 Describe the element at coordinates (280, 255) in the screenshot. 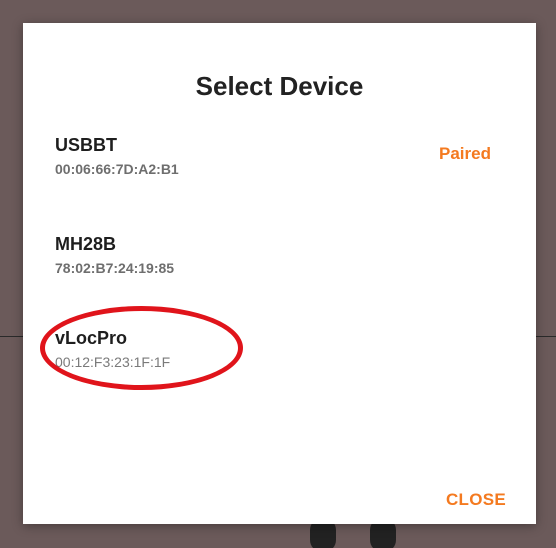

I see `device-item-mh28b: MH28B 78:02:B7:24:19:85` at that location.